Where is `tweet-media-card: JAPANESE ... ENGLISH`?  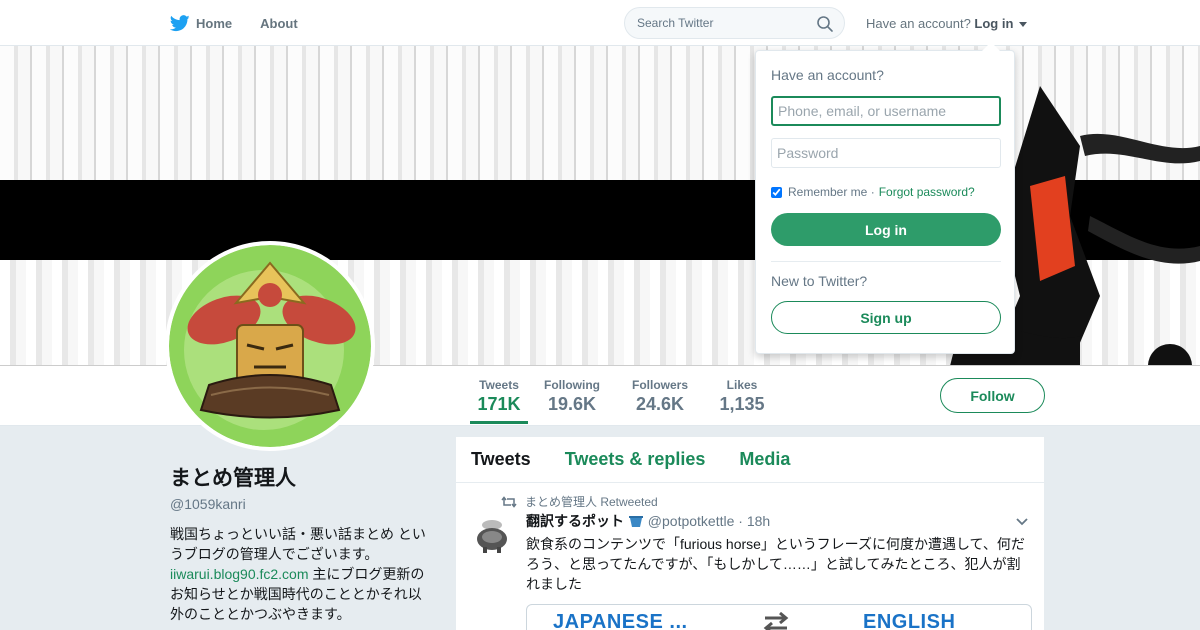 tweet-media-card: JAPANESE ... ENGLISH is located at coordinates (779, 617).